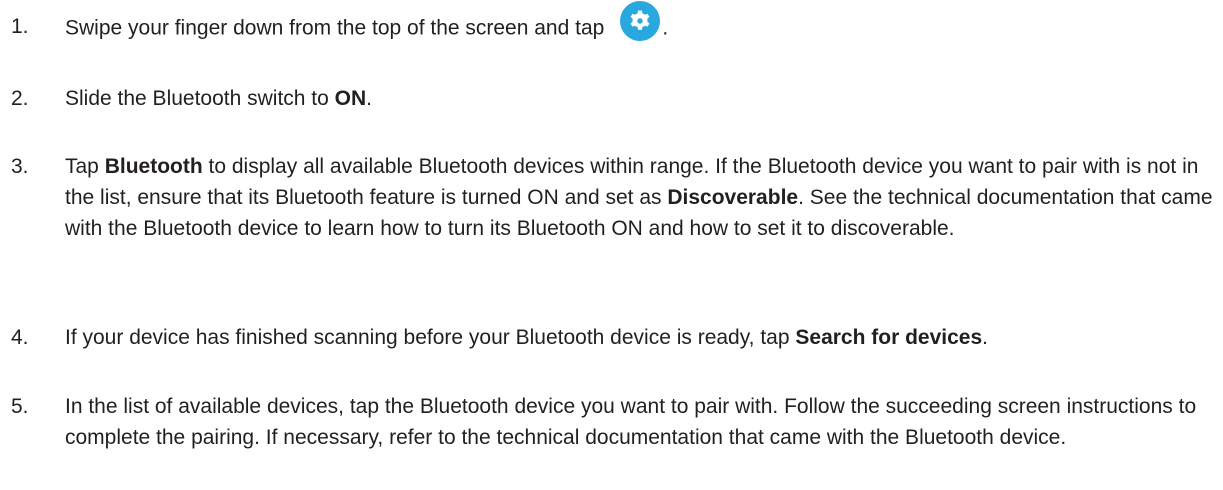 This screenshot has width=1223, height=490. Describe the element at coordinates (20, 26) in the screenshot. I see `step-number: 1.` at that location.